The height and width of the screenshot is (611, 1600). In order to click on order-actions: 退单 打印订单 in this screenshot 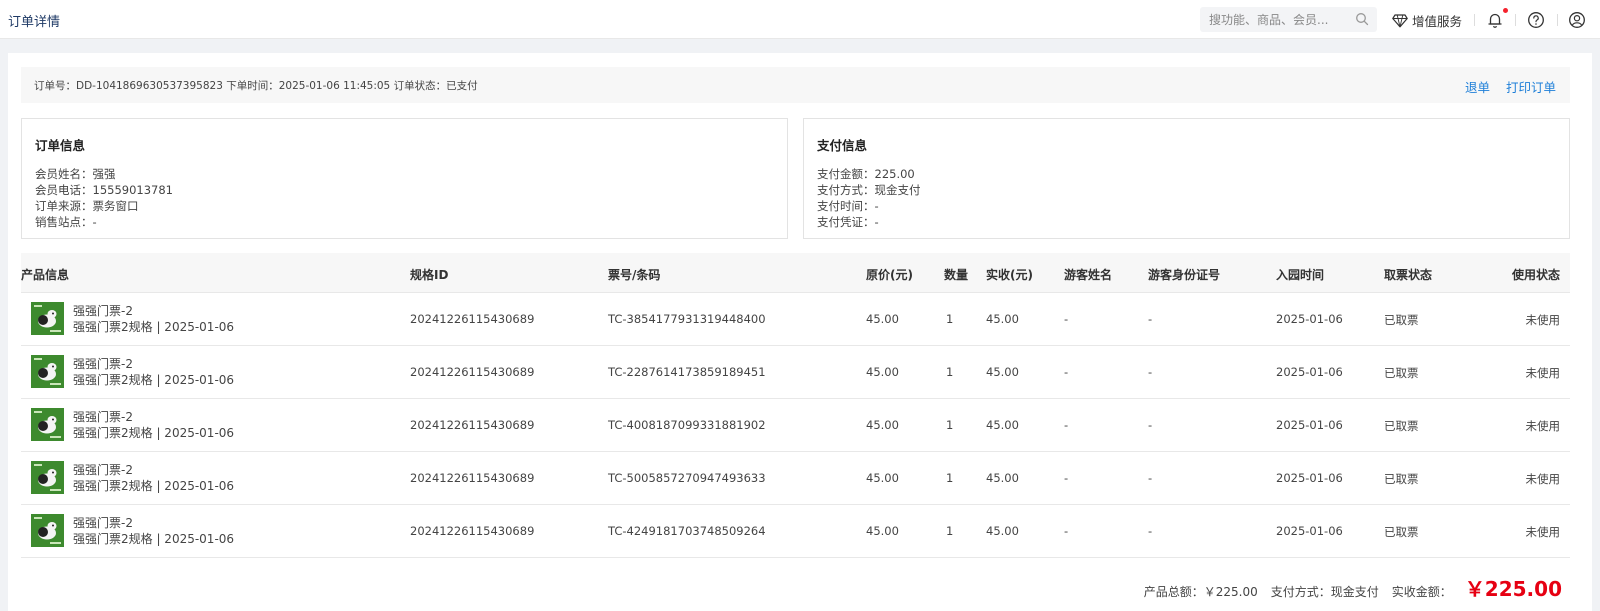, I will do `click(1510, 86)`.